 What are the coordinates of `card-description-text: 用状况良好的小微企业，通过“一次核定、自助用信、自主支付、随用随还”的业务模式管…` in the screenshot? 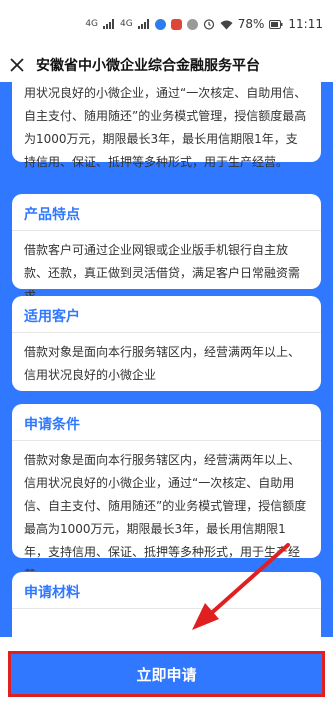 It's located at (165, 127).